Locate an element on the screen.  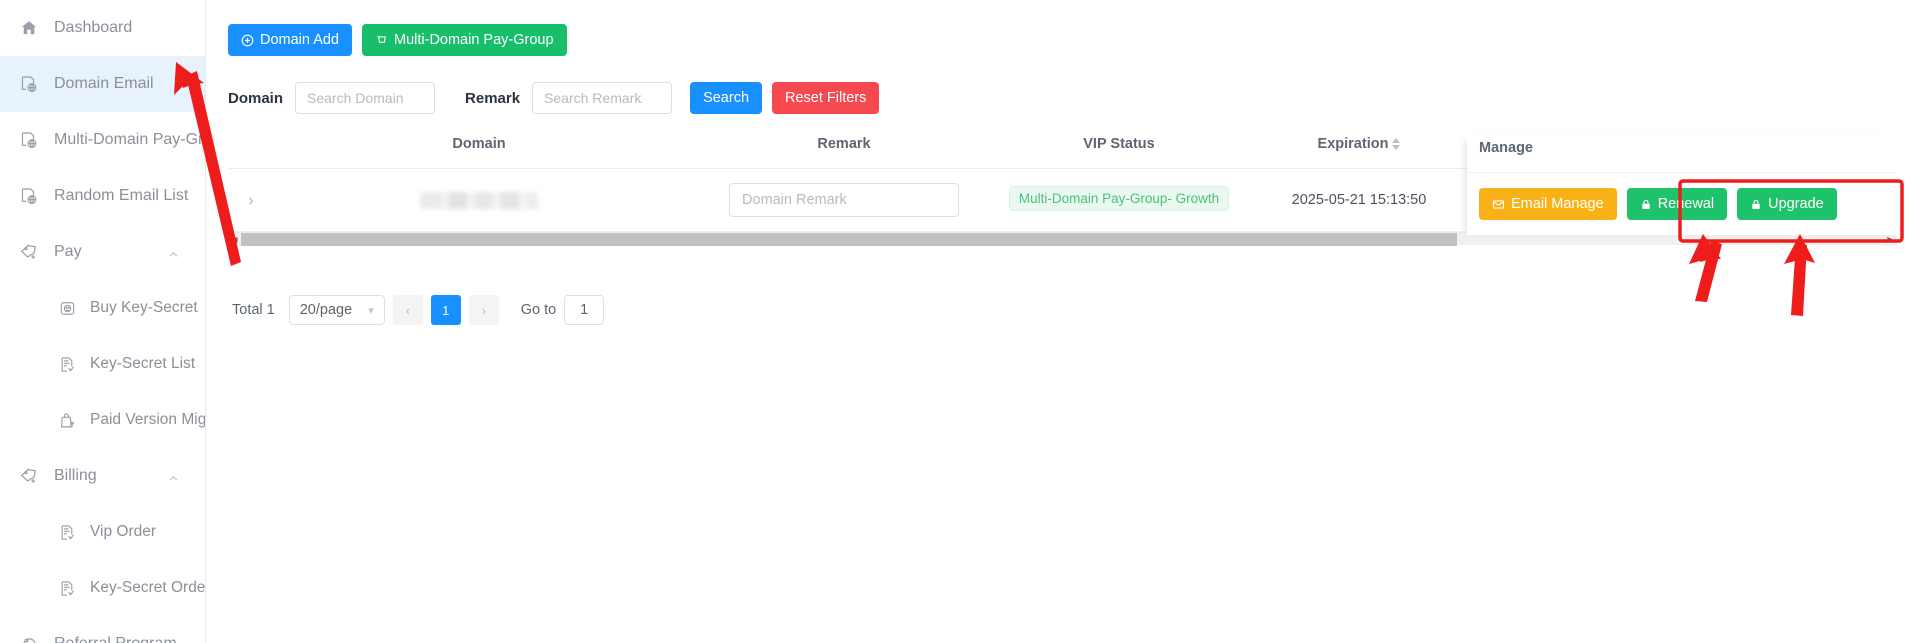
sidebar-item-paid-version-migration: Paid Version Migration is located at coordinates (102, 420).